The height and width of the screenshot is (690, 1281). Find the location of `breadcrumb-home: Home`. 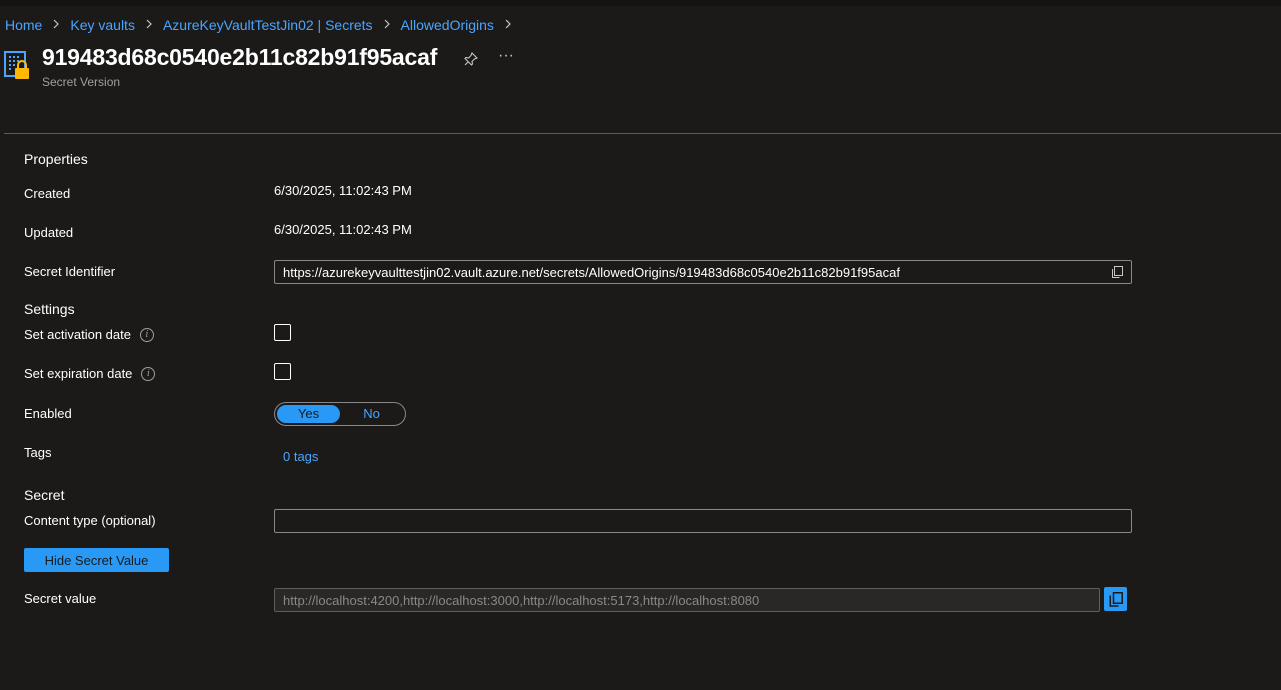

breadcrumb-home: Home is located at coordinates (23, 25).